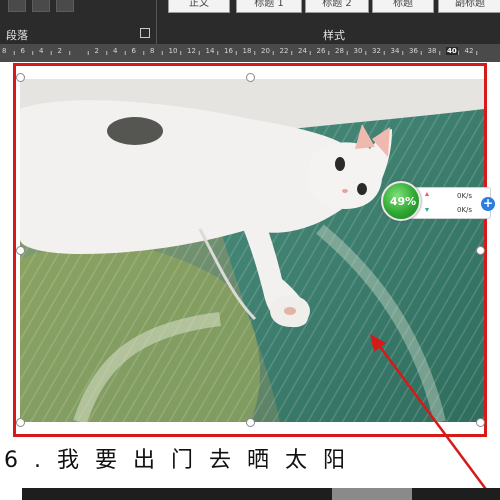 Image resolution: width=500 pixels, height=500 pixels. I want to click on ruler-number: 38, so click(432, 51).